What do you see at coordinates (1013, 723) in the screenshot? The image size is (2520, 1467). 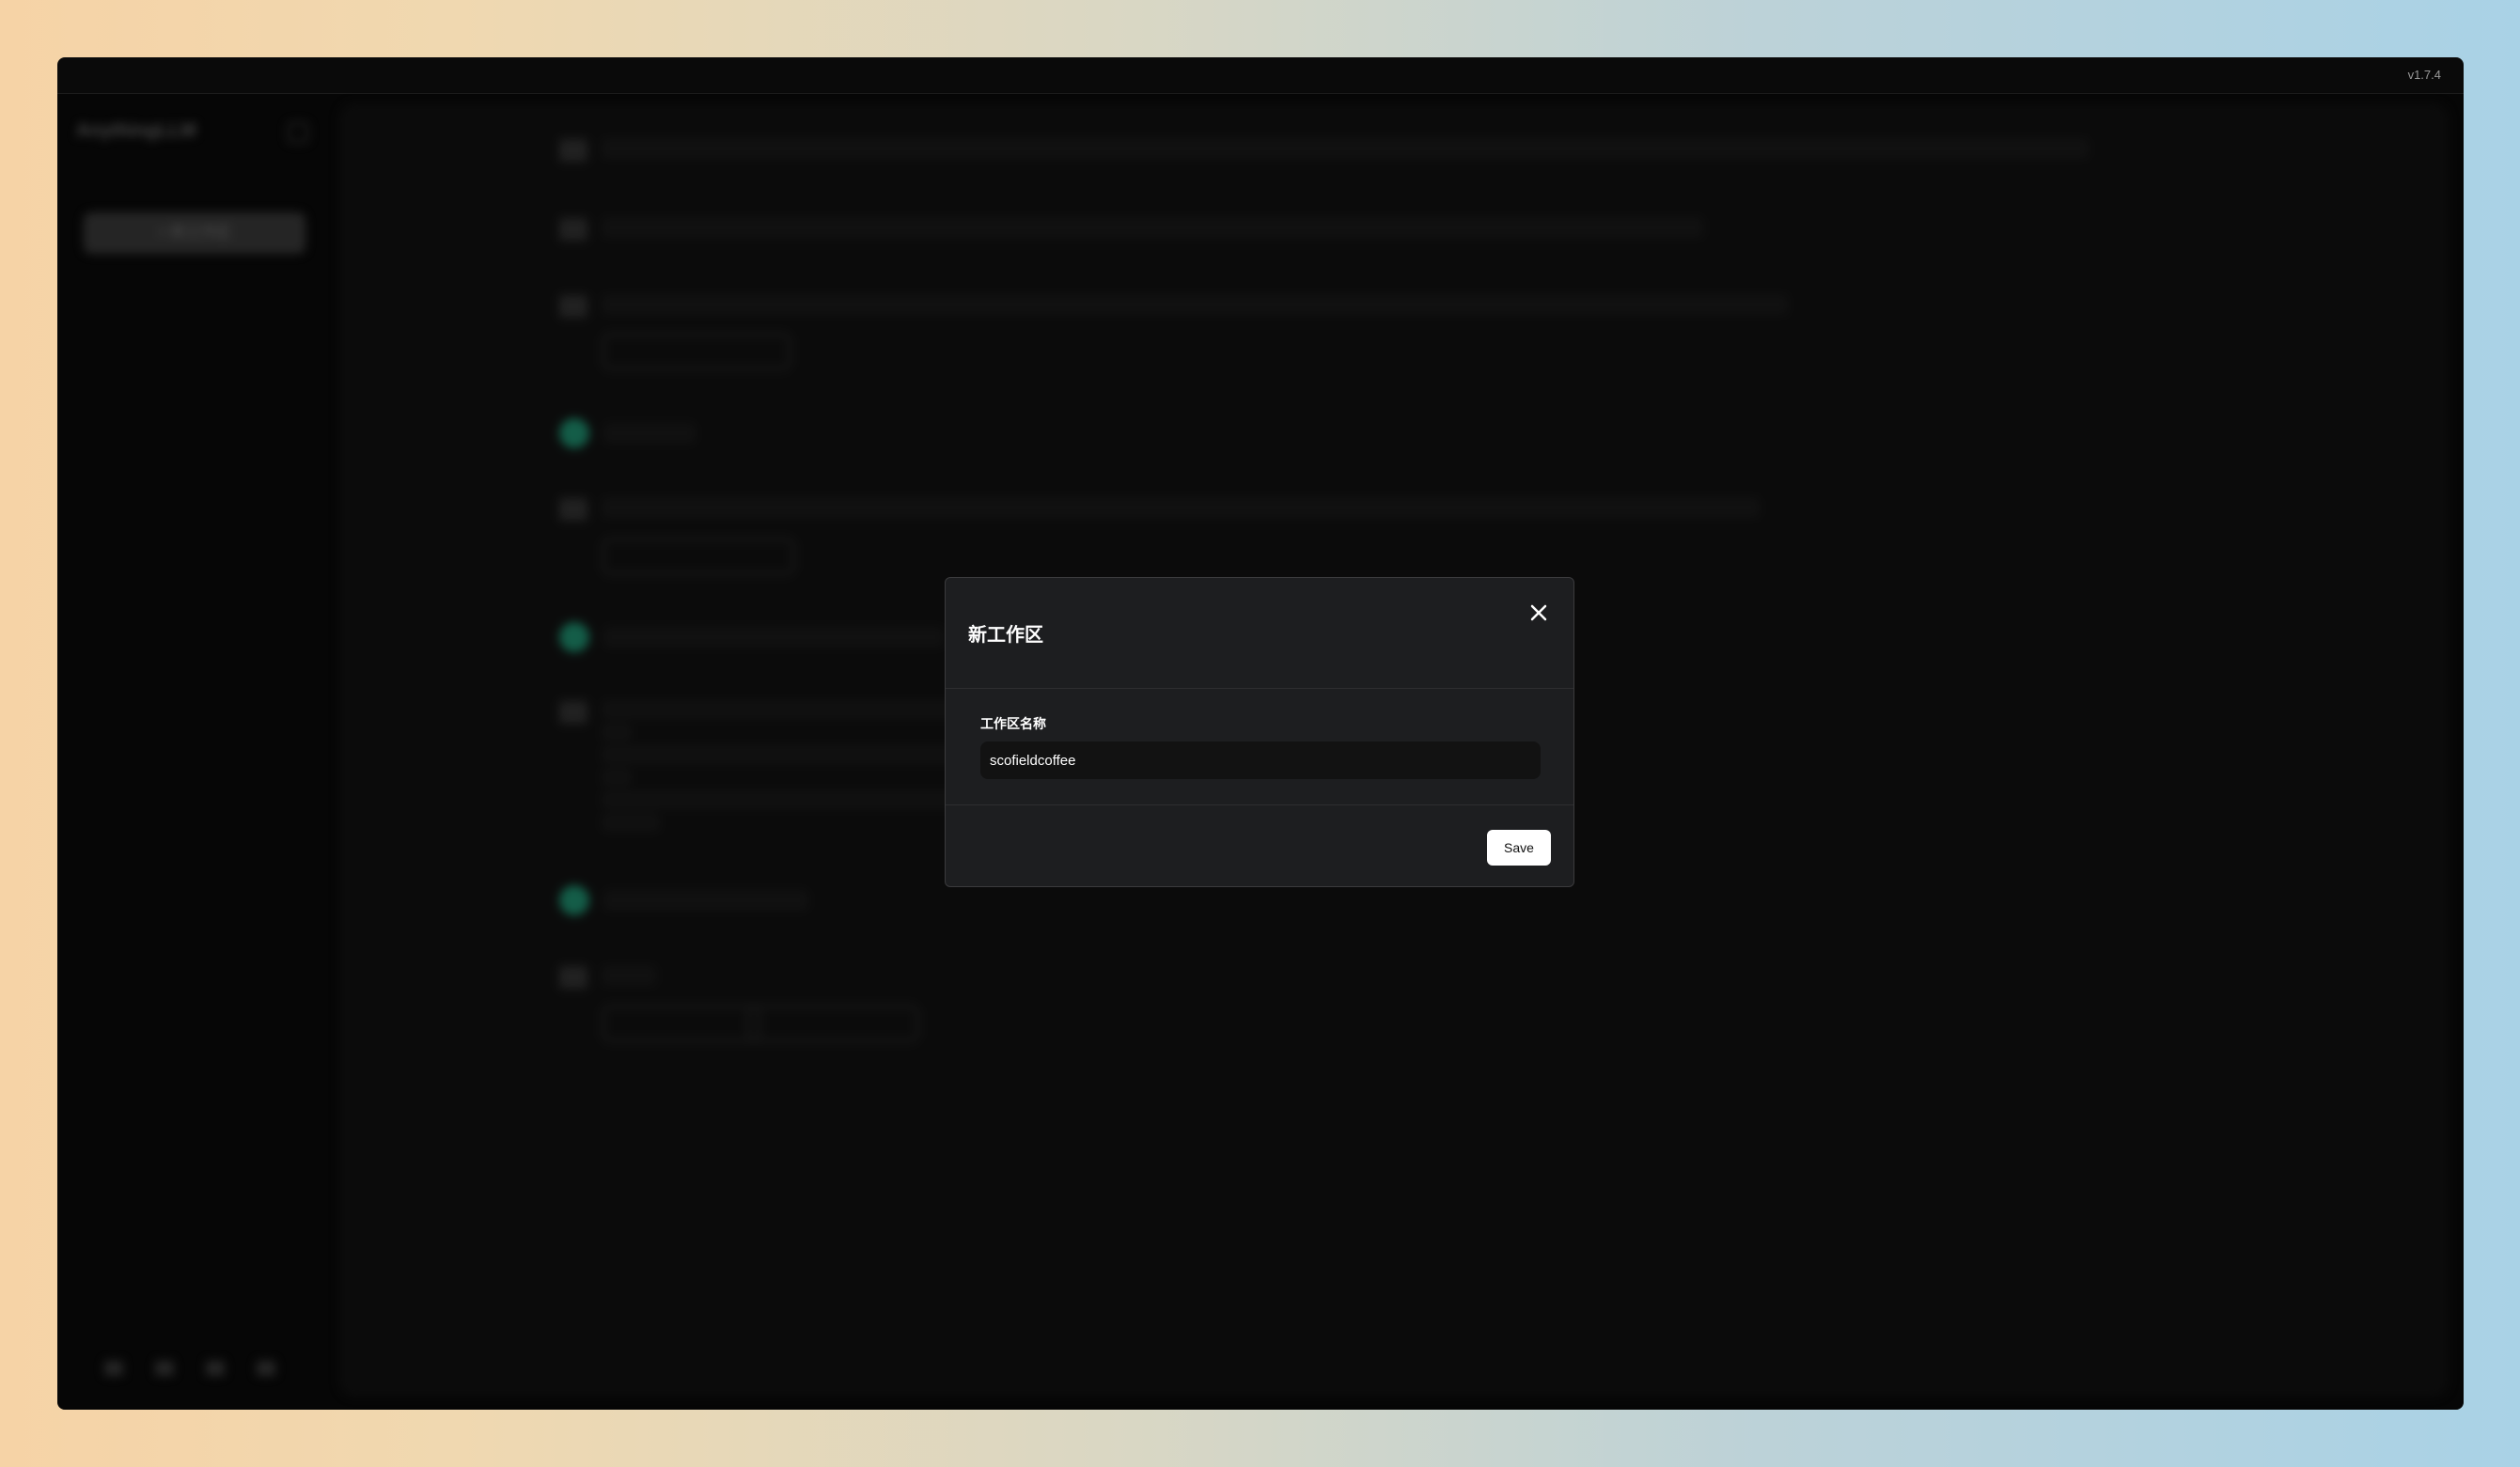 I see `workspace-name-label: 工作区名称` at bounding box center [1013, 723].